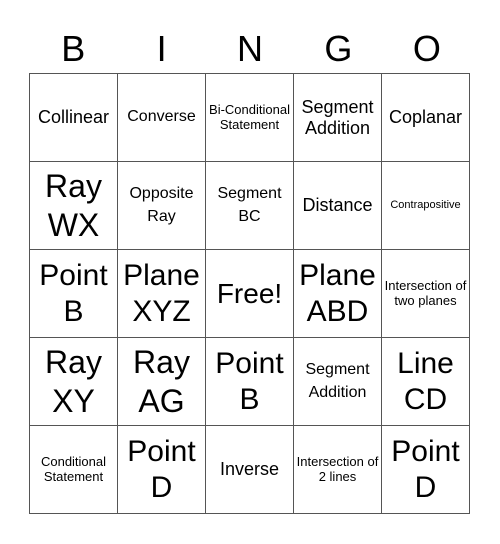 This screenshot has height=544, width=500. I want to click on header-letter-g: G, so click(338, 48).